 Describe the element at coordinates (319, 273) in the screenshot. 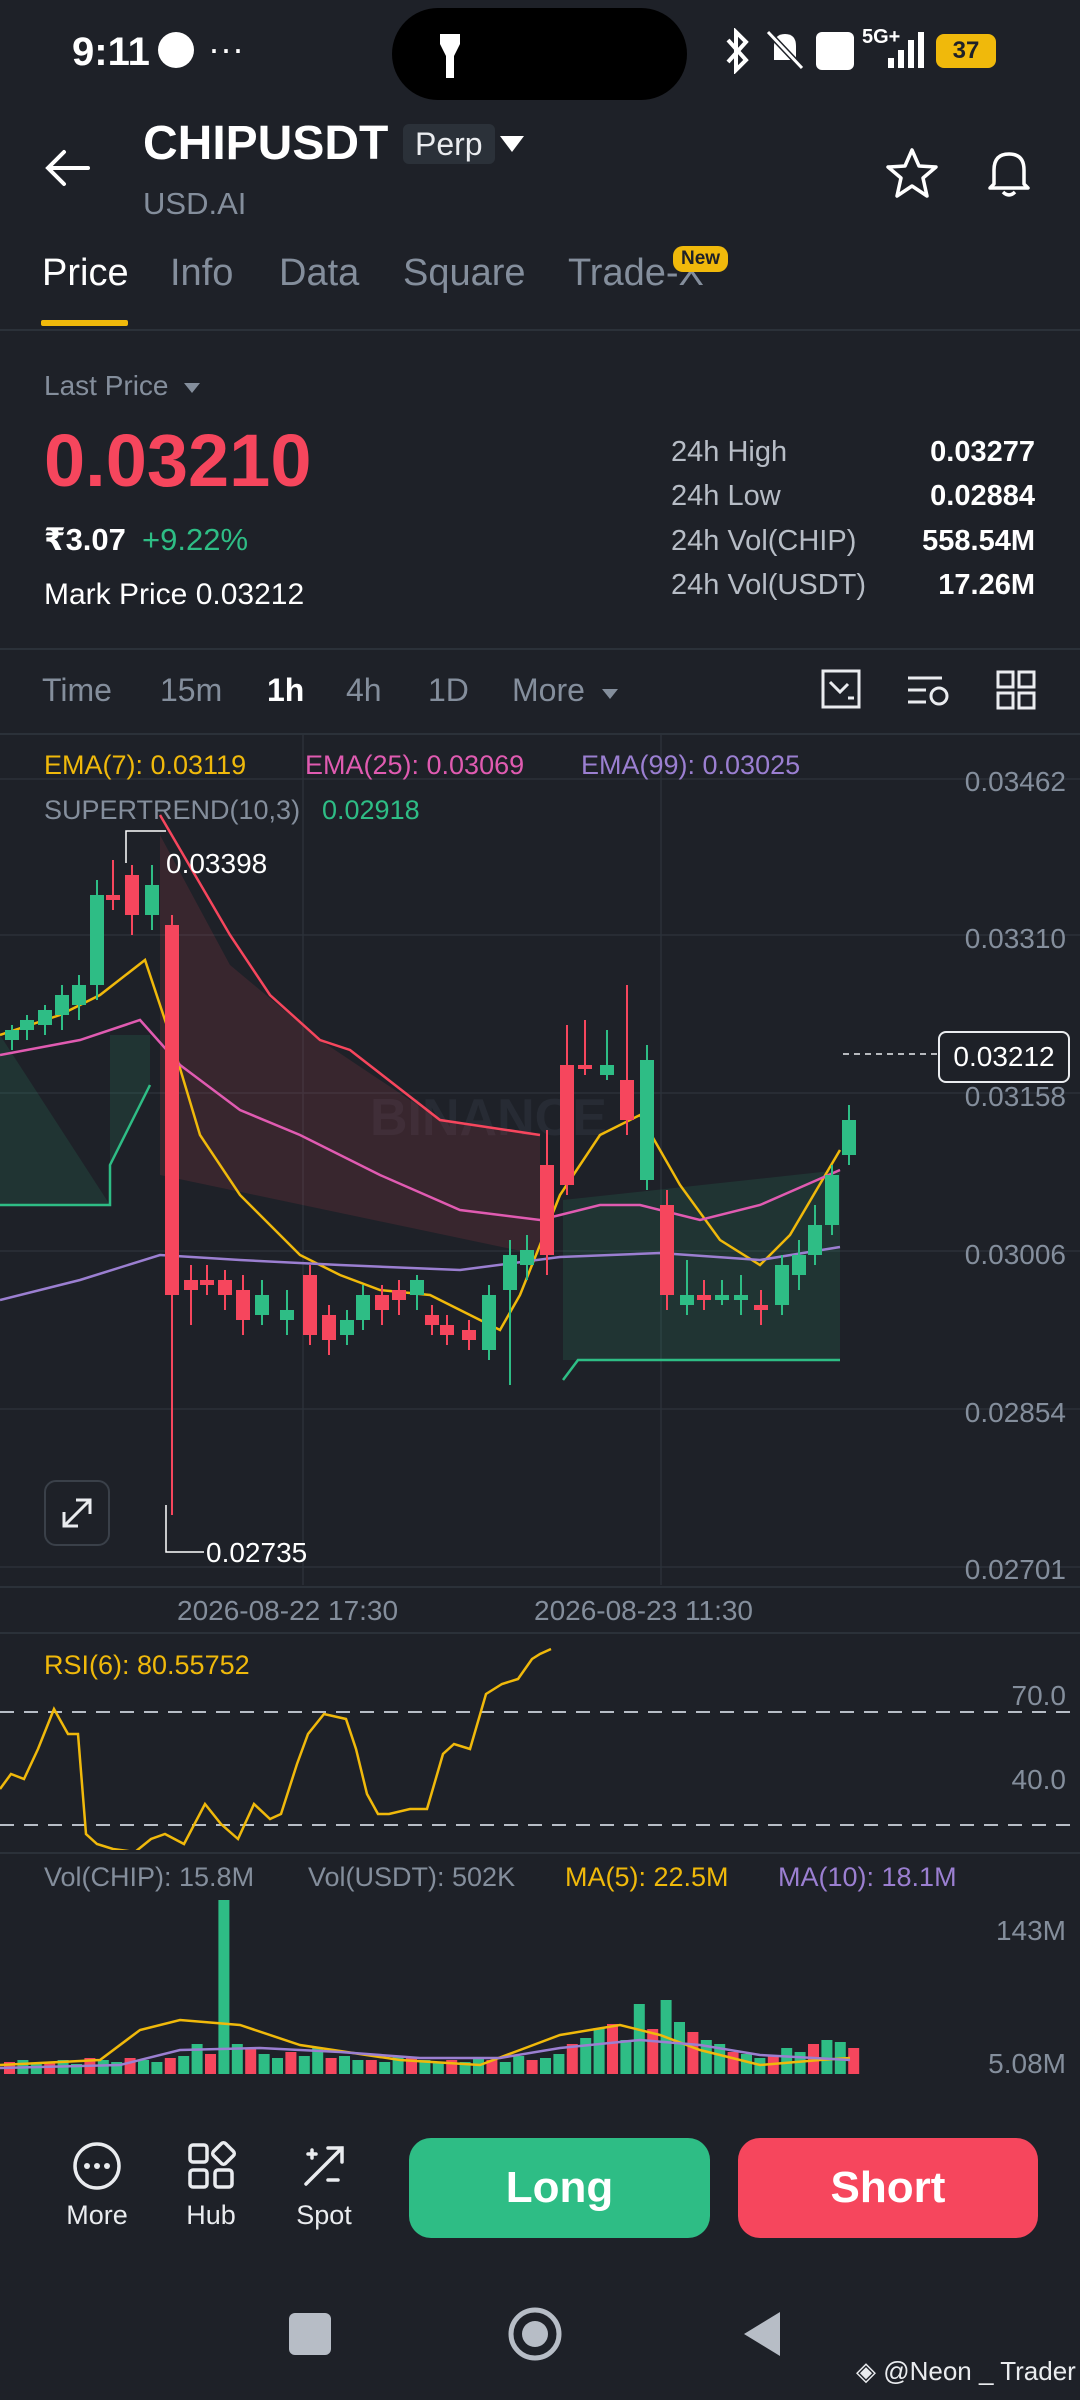

I see `tab-data: Data` at that location.